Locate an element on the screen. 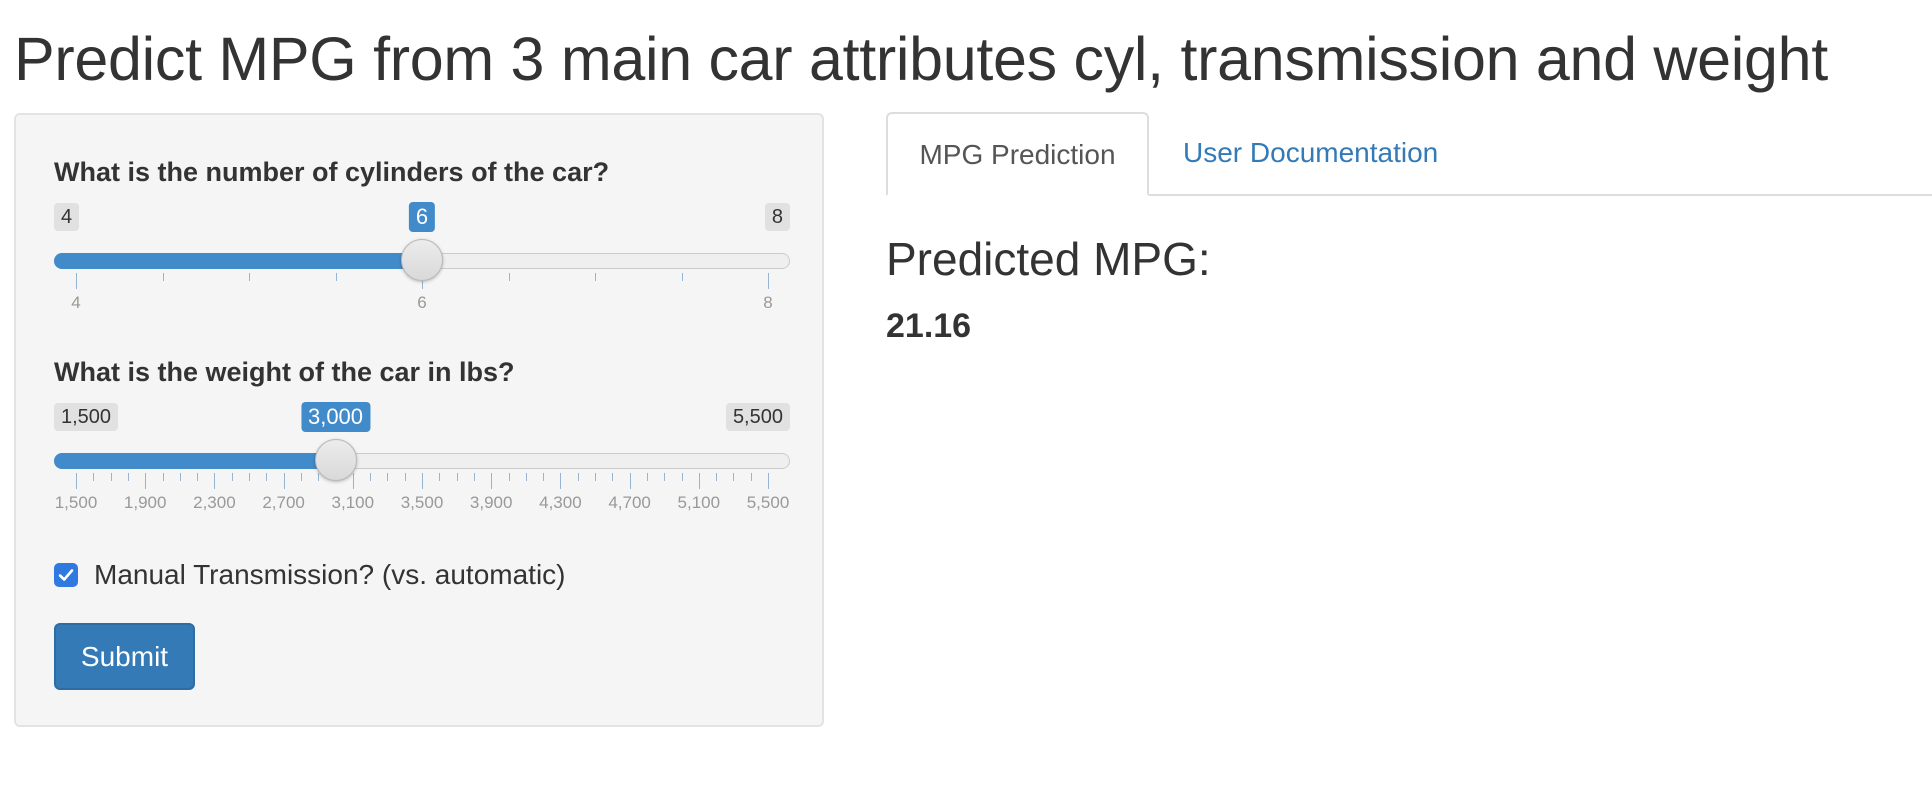 The image size is (1932, 802). weight-tick-label: 4,300 is located at coordinates (560, 502).